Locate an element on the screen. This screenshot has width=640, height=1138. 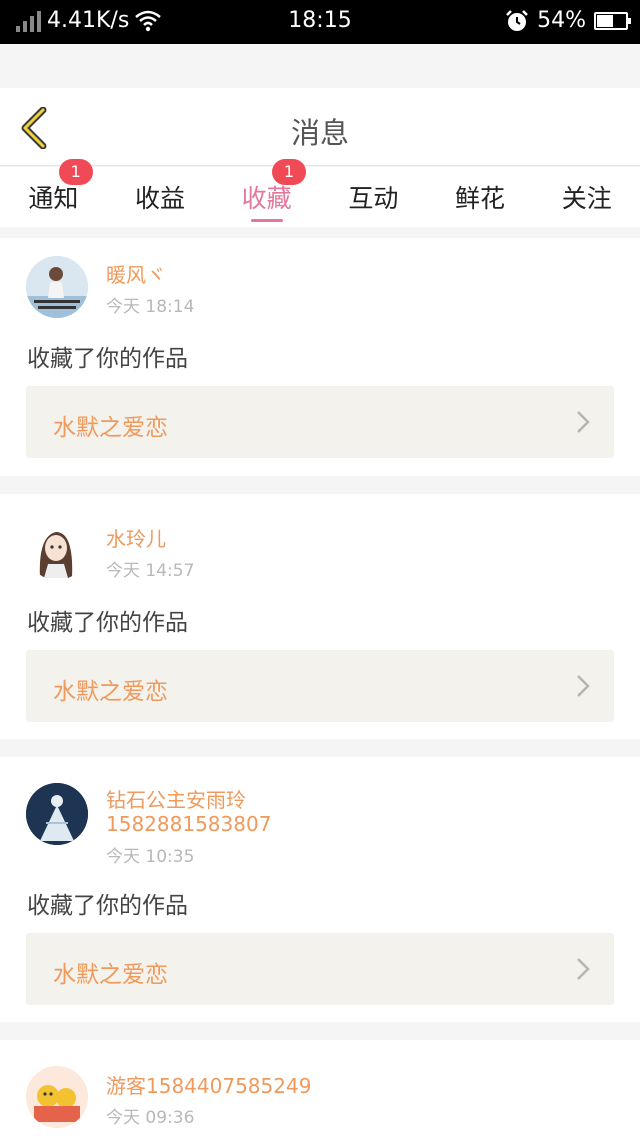
tab-follow: 关注 is located at coordinates (586, 197).